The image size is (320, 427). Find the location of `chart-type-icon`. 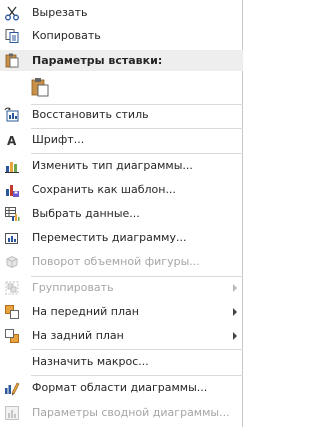

chart-type-icon is located at coordinates (12, 166).